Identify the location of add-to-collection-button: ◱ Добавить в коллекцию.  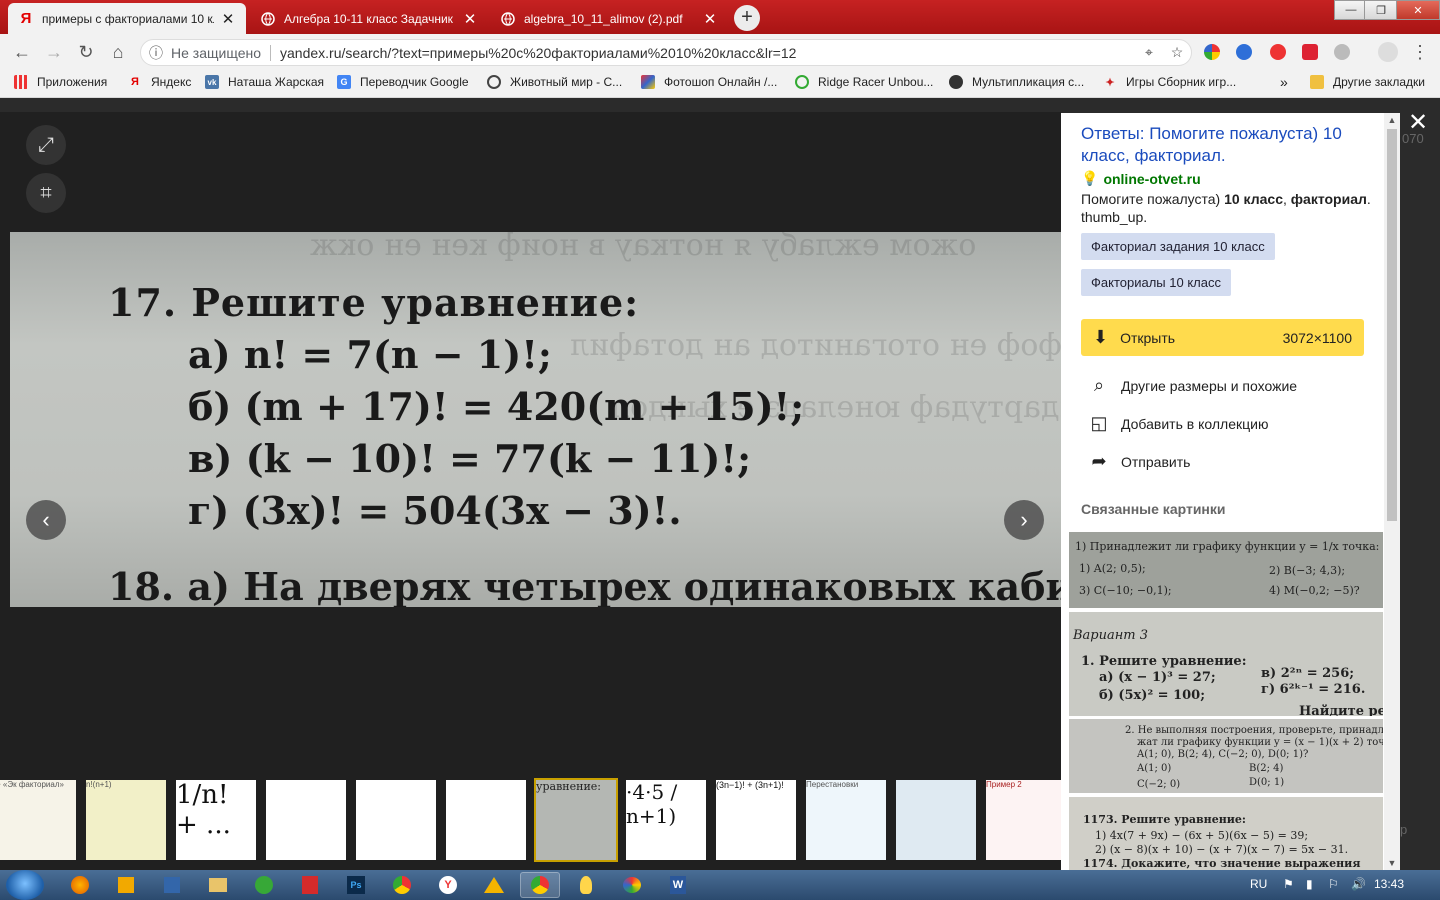
(1178, 423).